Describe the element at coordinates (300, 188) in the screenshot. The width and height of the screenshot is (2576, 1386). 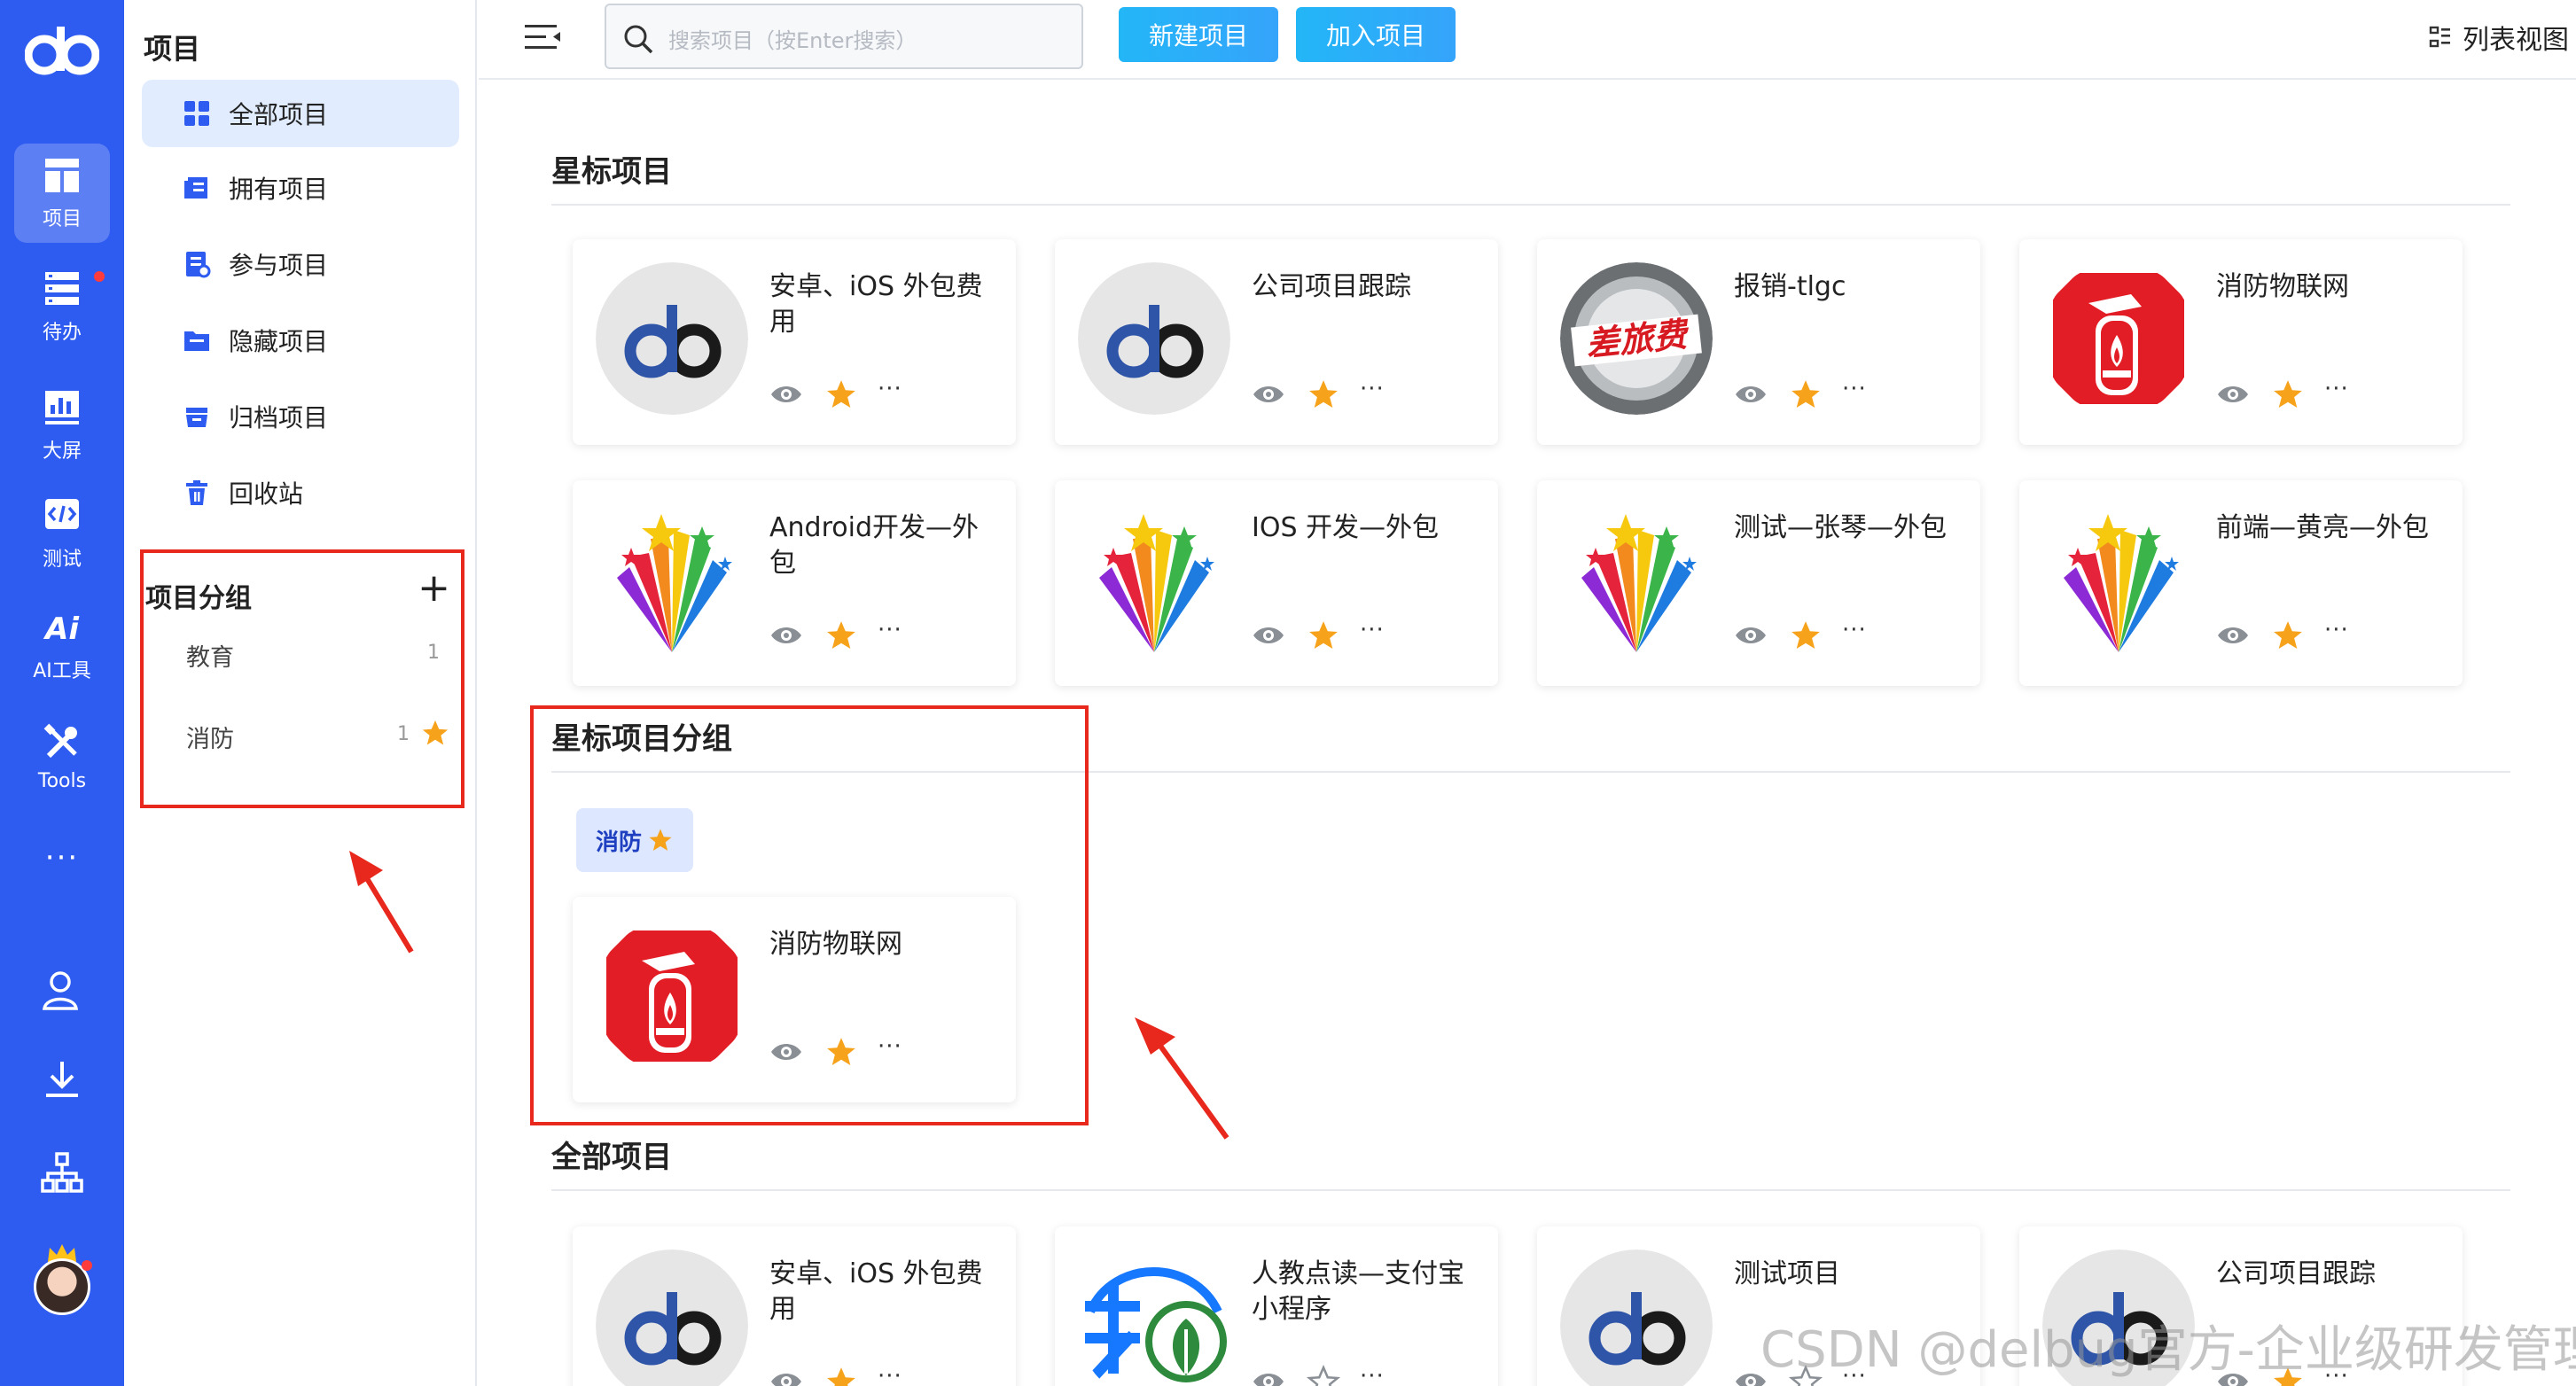
I see `menu-item-owned-projects: 拥有项目` at that location.